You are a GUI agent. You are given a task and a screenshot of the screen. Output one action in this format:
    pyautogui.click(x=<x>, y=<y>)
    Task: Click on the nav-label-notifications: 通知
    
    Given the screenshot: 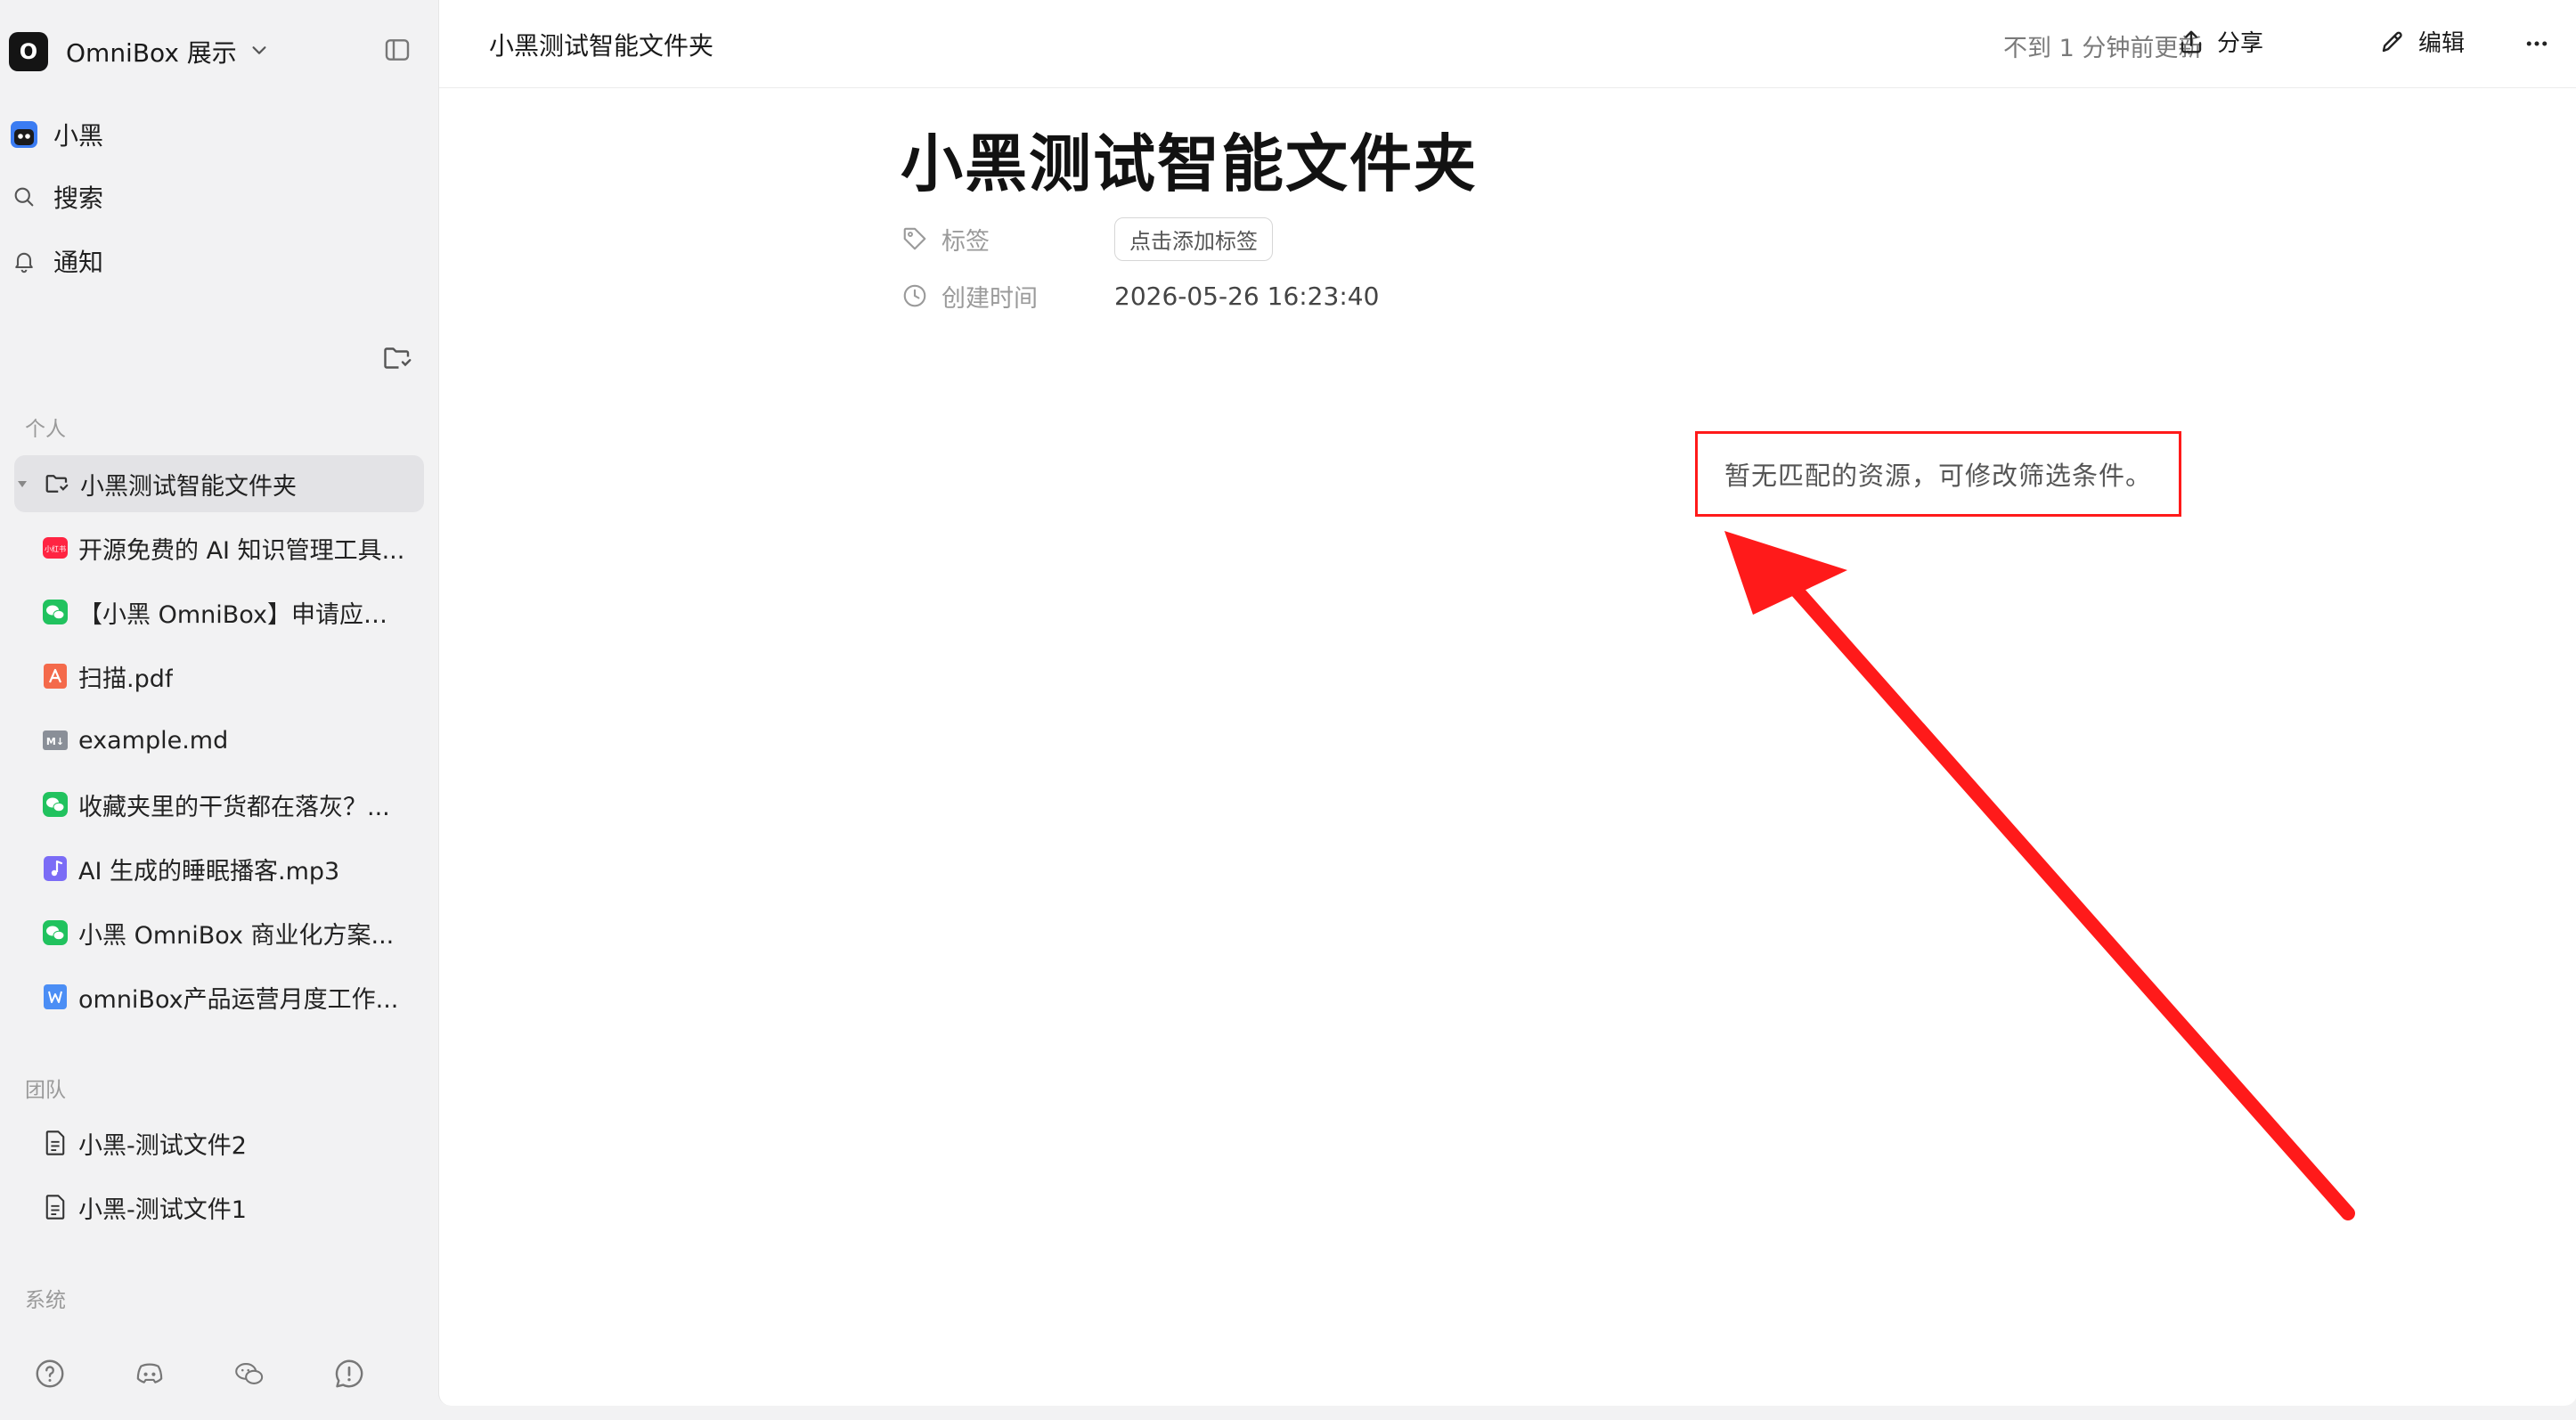 What is the action you would take?
    pyautogui.click(x=78, y=262)
    